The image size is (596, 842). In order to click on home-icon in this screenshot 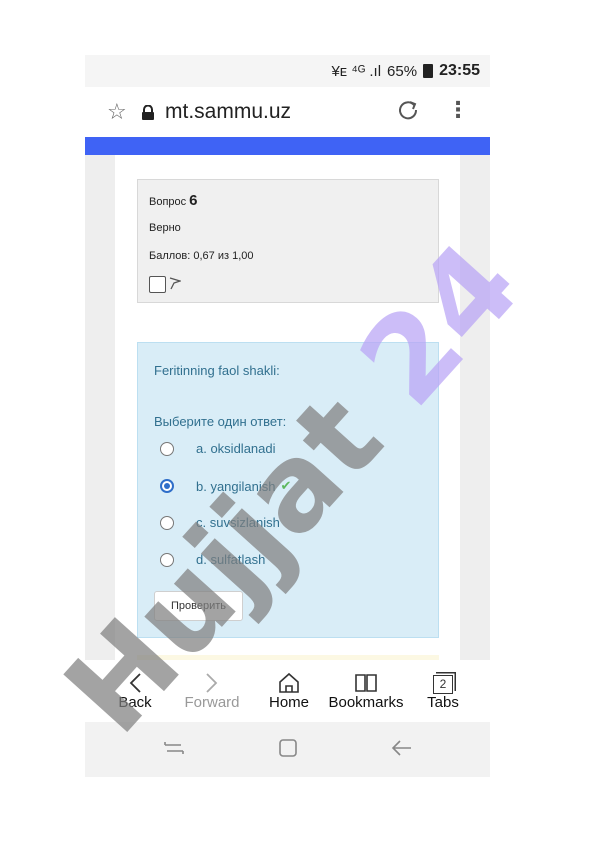, I will do `click(289, 677)`.